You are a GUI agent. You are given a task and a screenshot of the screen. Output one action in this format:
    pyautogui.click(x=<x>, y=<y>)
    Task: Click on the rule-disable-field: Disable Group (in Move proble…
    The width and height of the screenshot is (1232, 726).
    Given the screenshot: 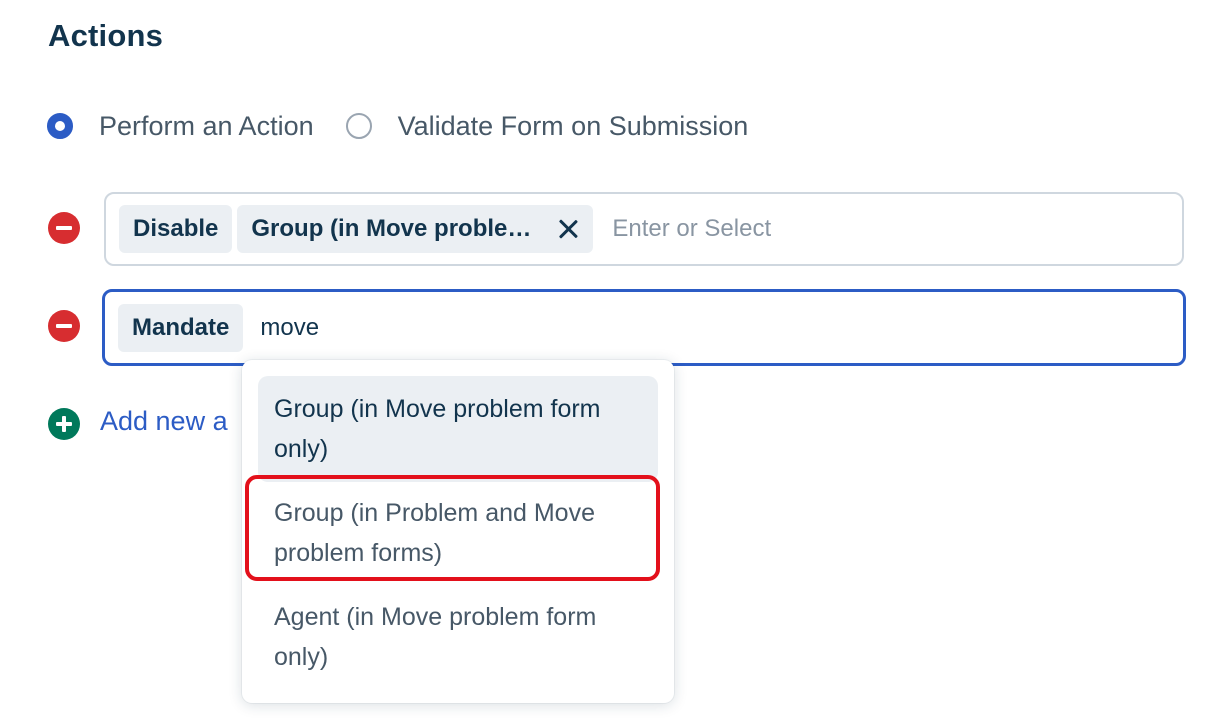 What is the action you would take?
    pyautogui.click(x=644, y=229)
    